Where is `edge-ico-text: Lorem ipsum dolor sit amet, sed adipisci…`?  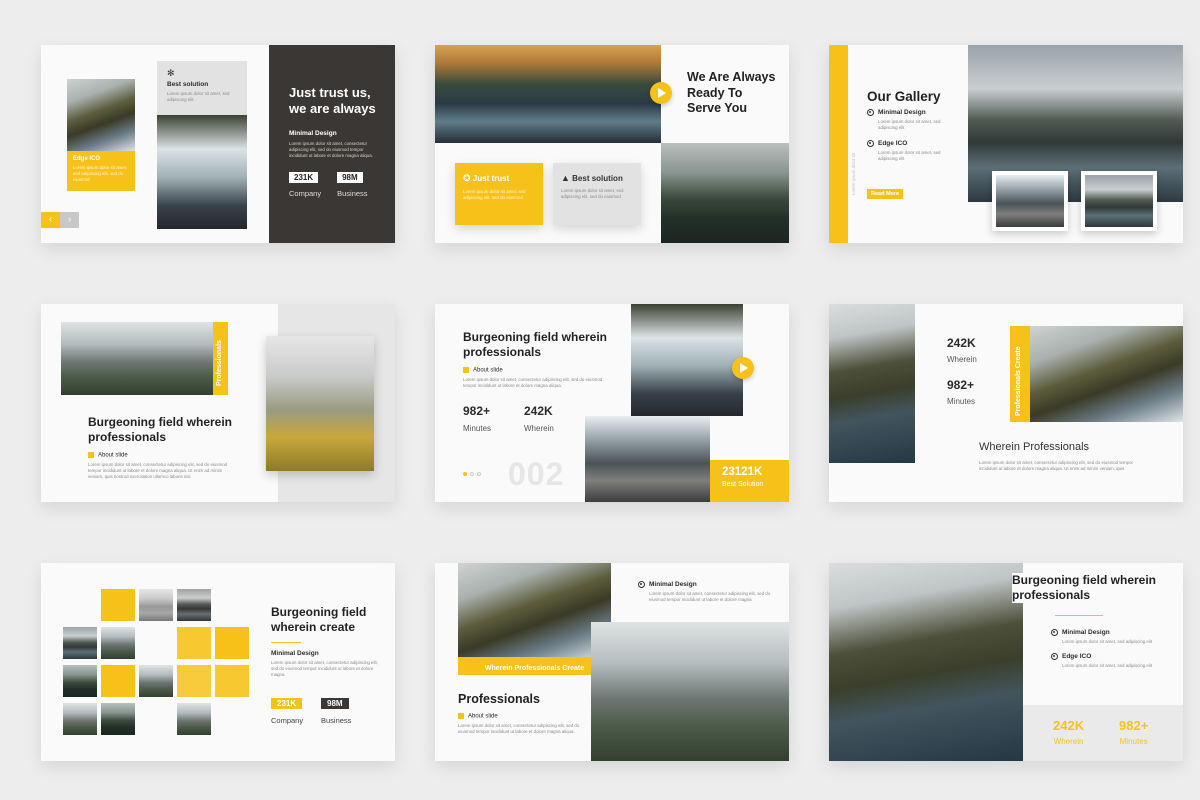 edge-ico-text: Lorem ipsum dolor sit amet, sed adipisci… is located at coordinates (100, 173).